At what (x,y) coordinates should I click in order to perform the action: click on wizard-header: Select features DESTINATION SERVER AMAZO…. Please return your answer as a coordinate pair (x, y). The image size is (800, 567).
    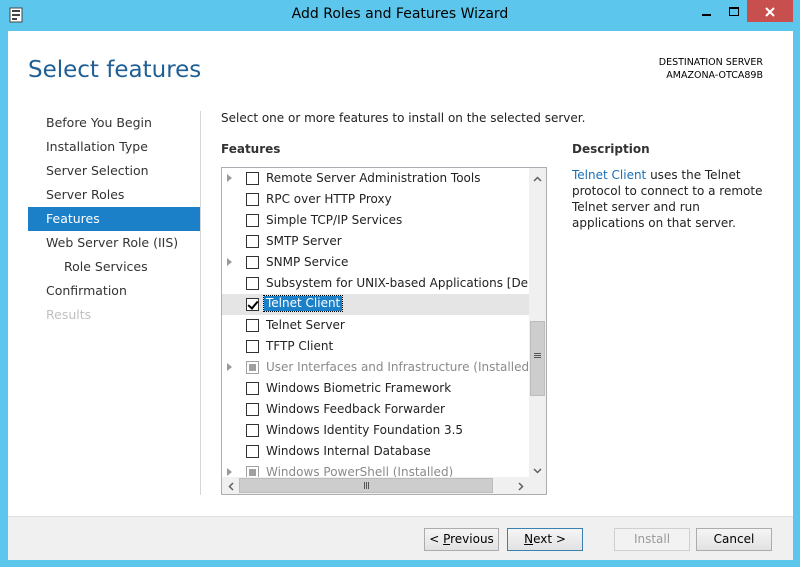
    Looking at the image, I should click on (400, 68).